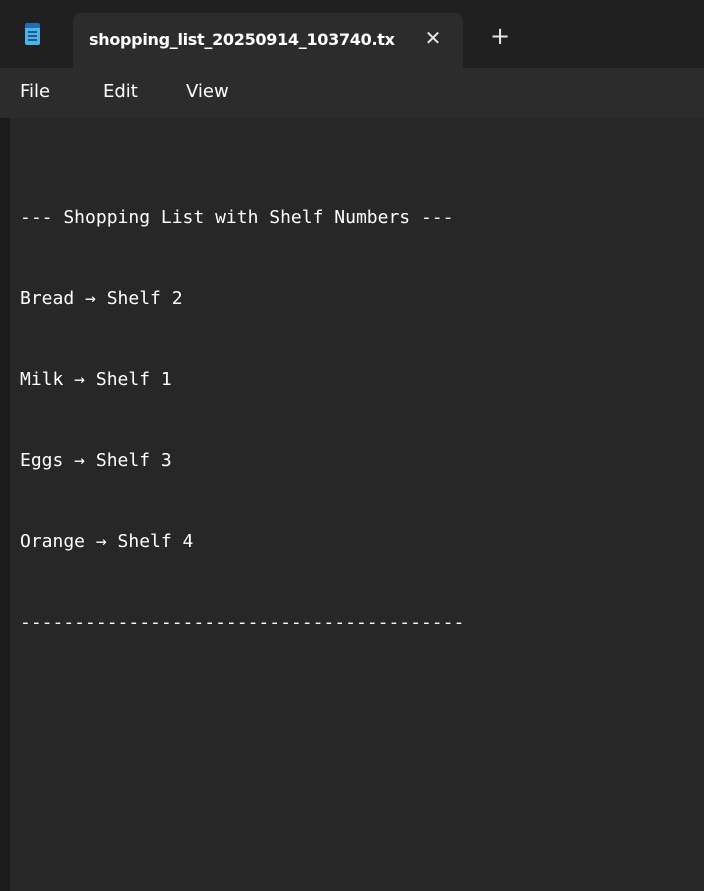 Image resolution: width=707 pixels, height=891 pixels. I want to click on text-line: Orange → Shelf 4, so click(107, 541).